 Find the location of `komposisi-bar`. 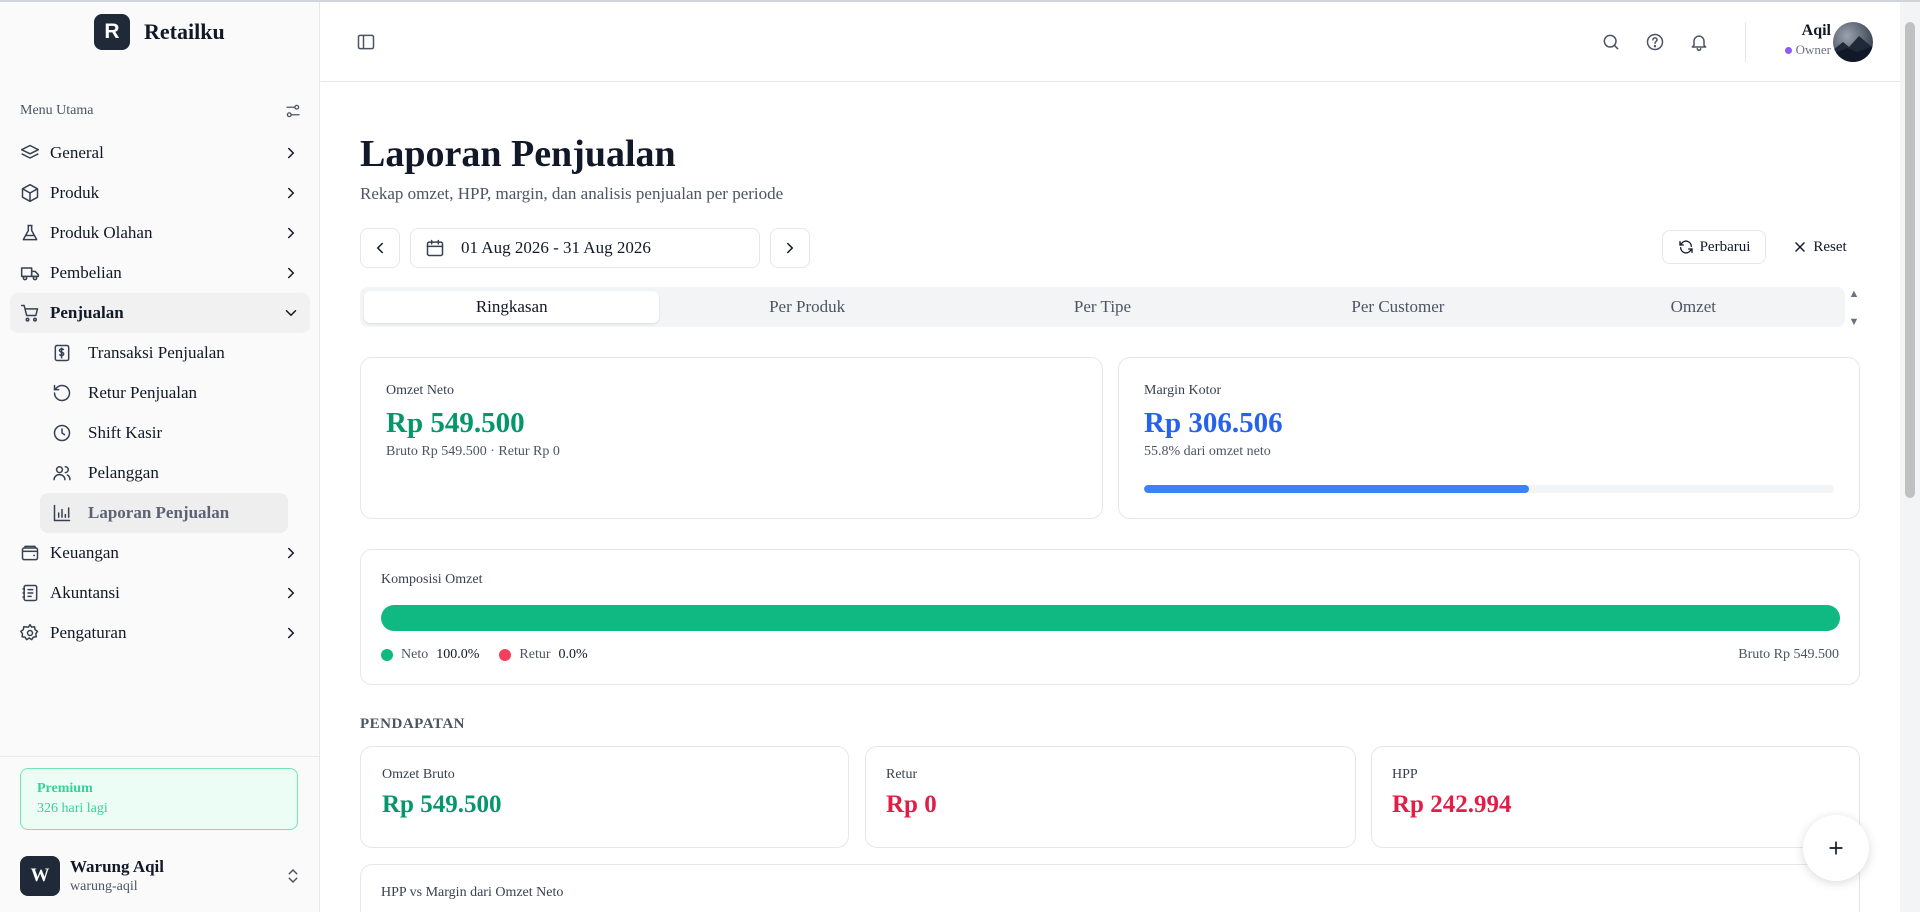

komposisi-bar is located at coordinates (1110, 618).